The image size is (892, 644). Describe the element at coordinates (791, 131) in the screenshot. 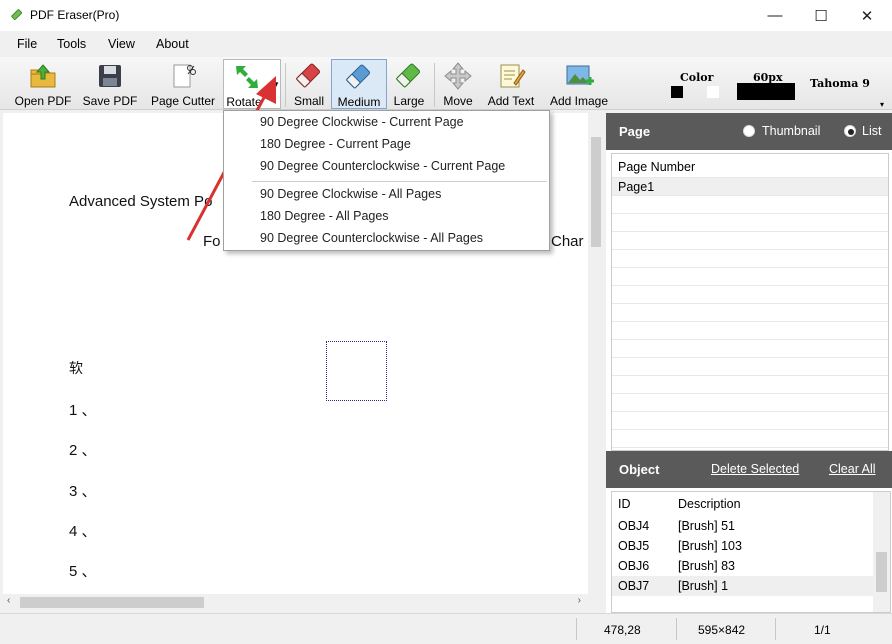

I see `thumbnail-radio-label: Thumbnail` at that location.